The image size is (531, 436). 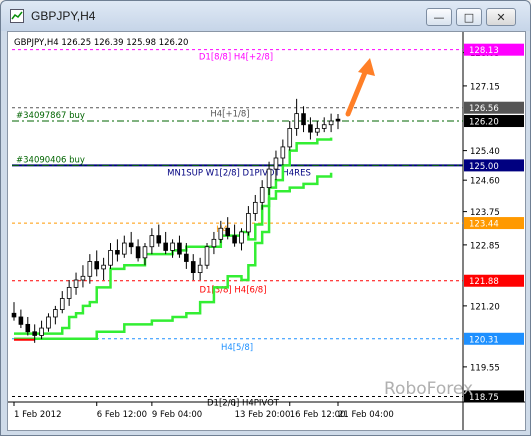 What do you see at coordinates (366, 415) in the screenshot?
I see `time-tick-label: 21 Feb 04:00` at bounding box center [366, 415].